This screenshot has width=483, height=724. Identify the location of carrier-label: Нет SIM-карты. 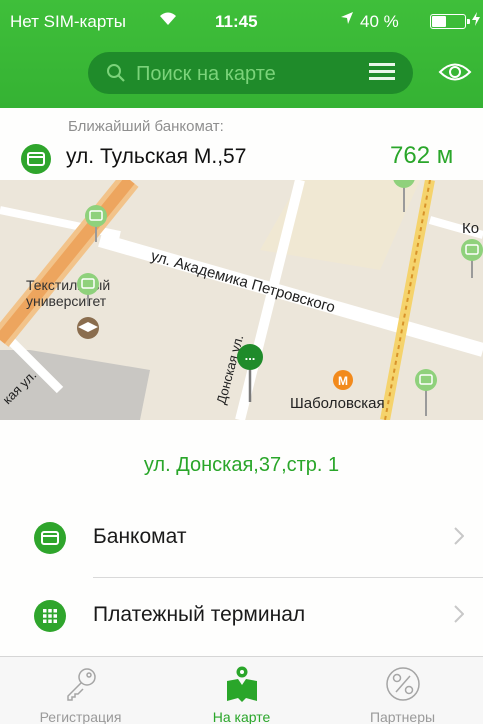
(68, 21).